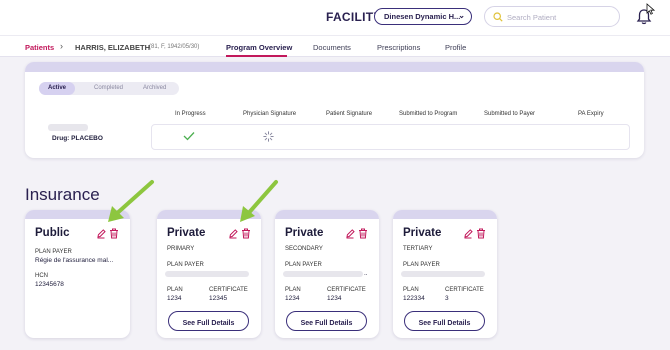 This screenshot has width=670, height=350. Describe the element at coordinates (428, 114) in the screenshot. I see `col-submitted-to-program: Submitted to Program` at that location.